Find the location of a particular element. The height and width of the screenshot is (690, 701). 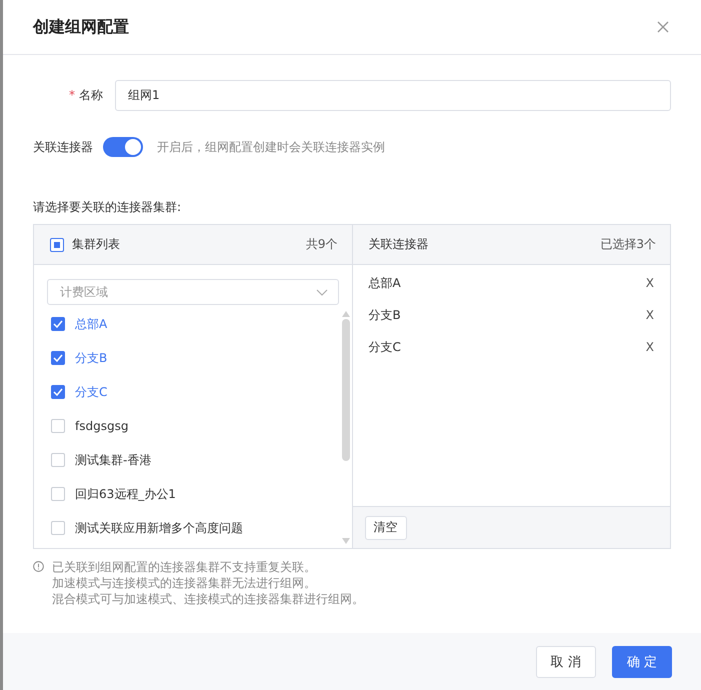

confirm-button: 确 定 is located at coordinates (642, 662).